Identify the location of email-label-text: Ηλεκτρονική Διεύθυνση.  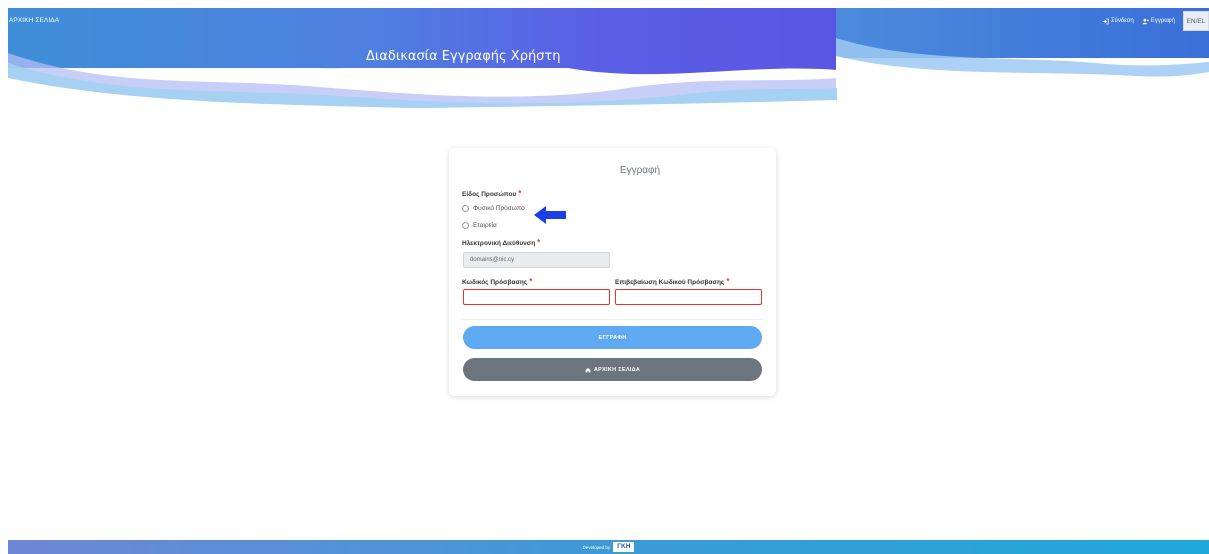
(499, 243).